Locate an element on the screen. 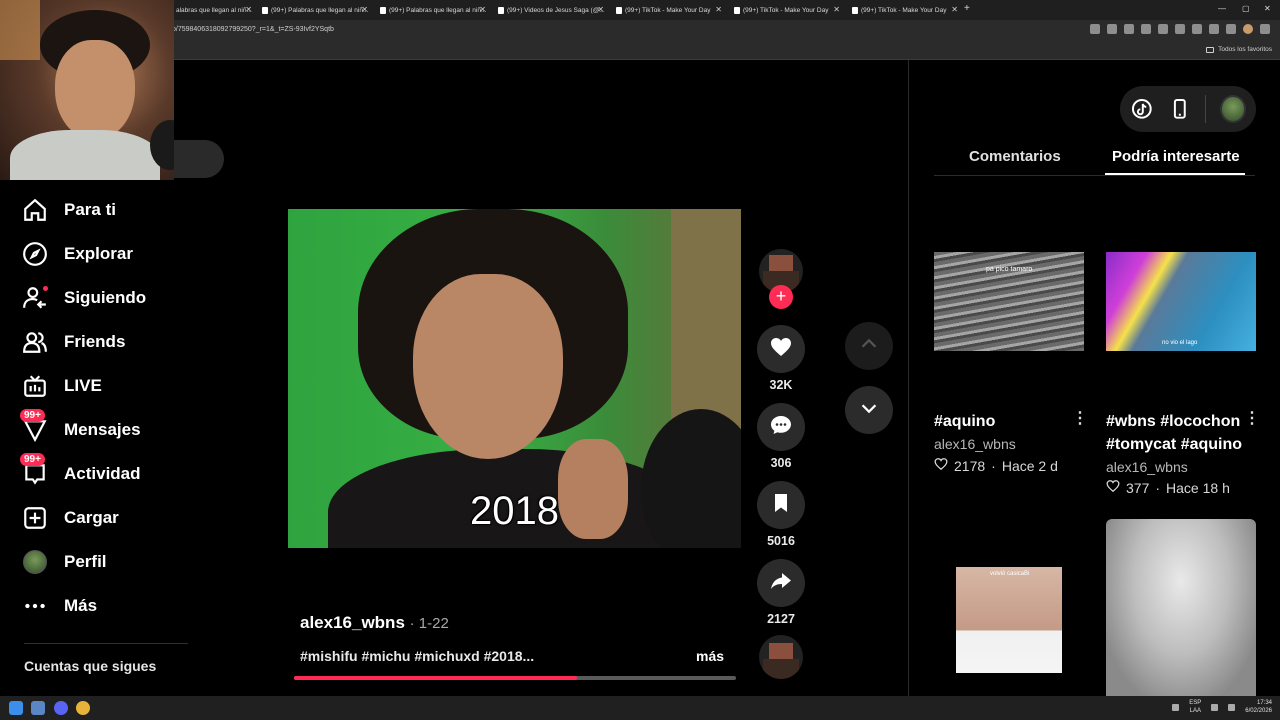 This screenshot has width=1280, height=720. author-name: alex16_wbns is located at coordinates (352, 622).